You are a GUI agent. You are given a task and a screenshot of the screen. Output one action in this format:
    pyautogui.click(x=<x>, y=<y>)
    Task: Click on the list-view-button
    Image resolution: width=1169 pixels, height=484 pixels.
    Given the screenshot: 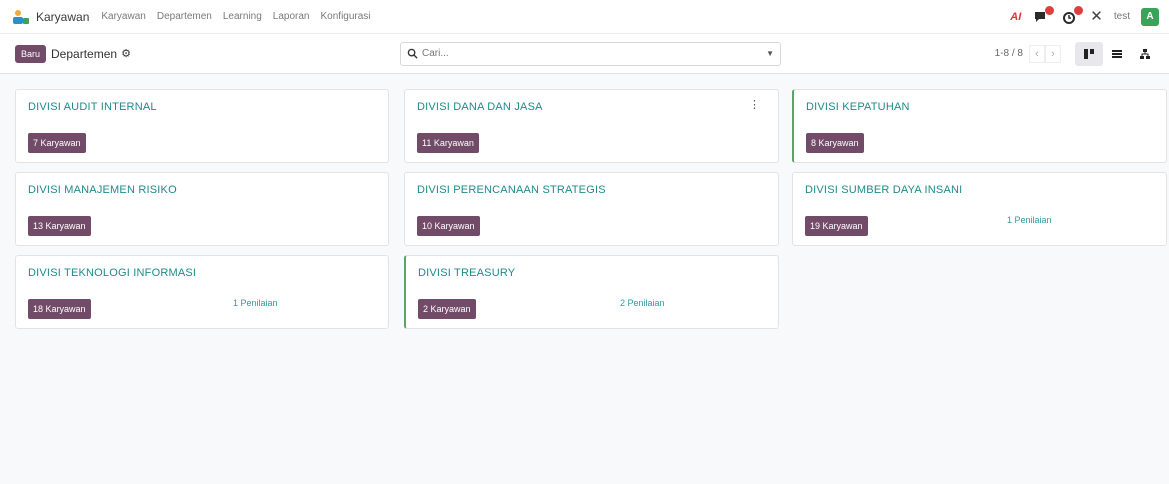 What is the action you would take?
    pyautogui.click(x=1117, y=54)
    